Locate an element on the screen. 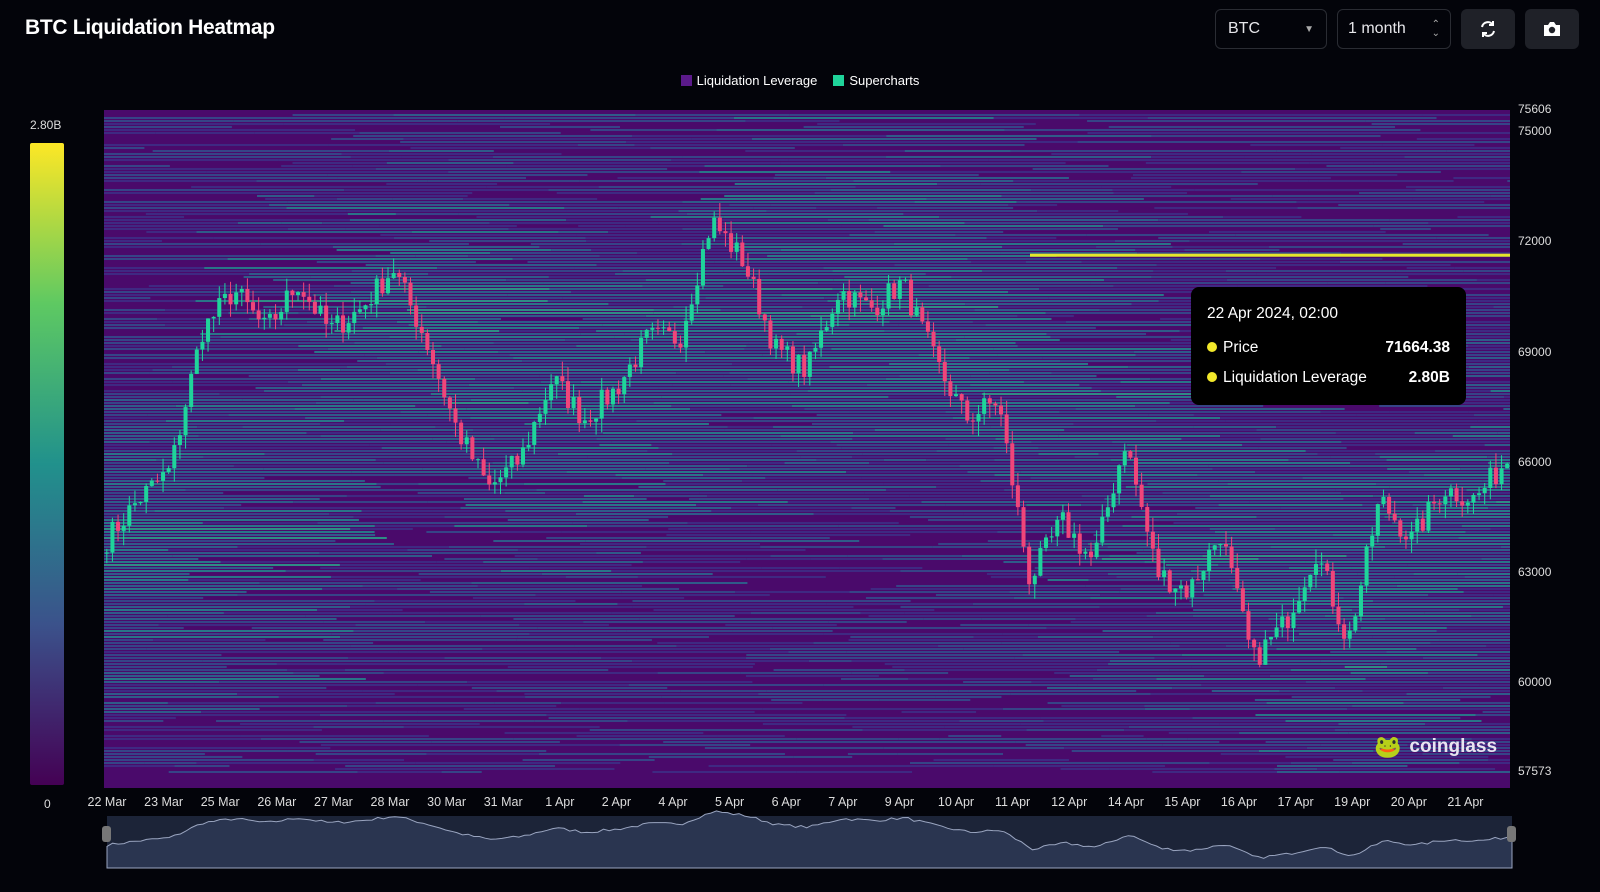 The image size is (1600, 892). navigator-handle-left is located at coordinates (106, 834).